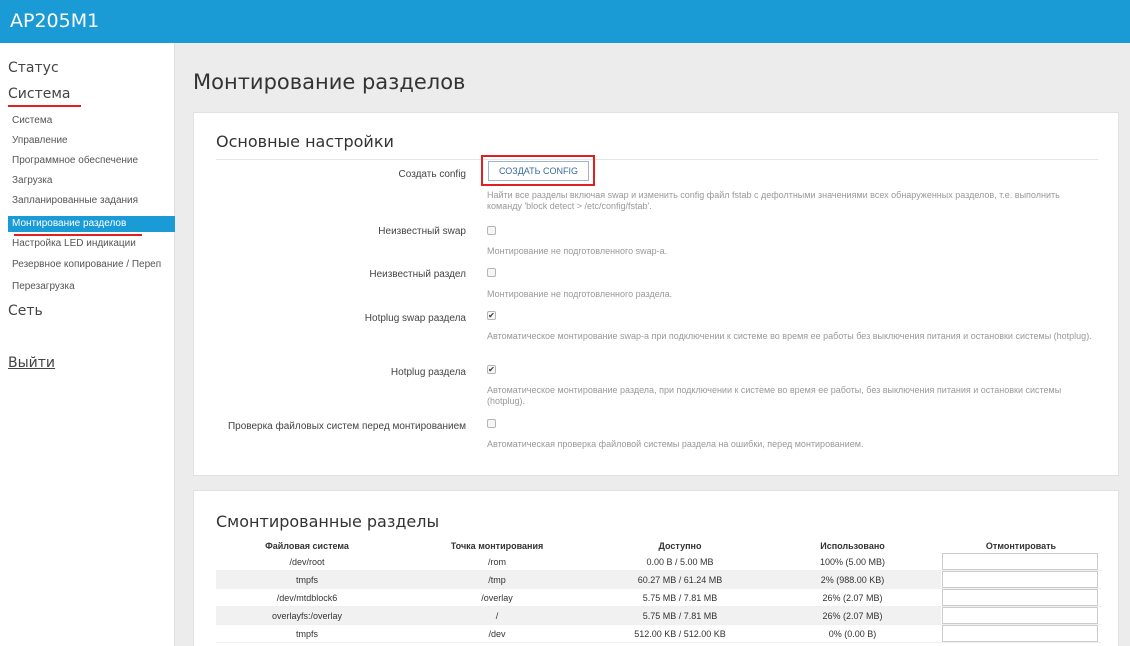 The height and width of the screenshot is (646, 1130). What do you see at coordinates (33, 68) in the screenshot?
I see `sidebar-item-status: Статус` at bounding box center [33, 68].